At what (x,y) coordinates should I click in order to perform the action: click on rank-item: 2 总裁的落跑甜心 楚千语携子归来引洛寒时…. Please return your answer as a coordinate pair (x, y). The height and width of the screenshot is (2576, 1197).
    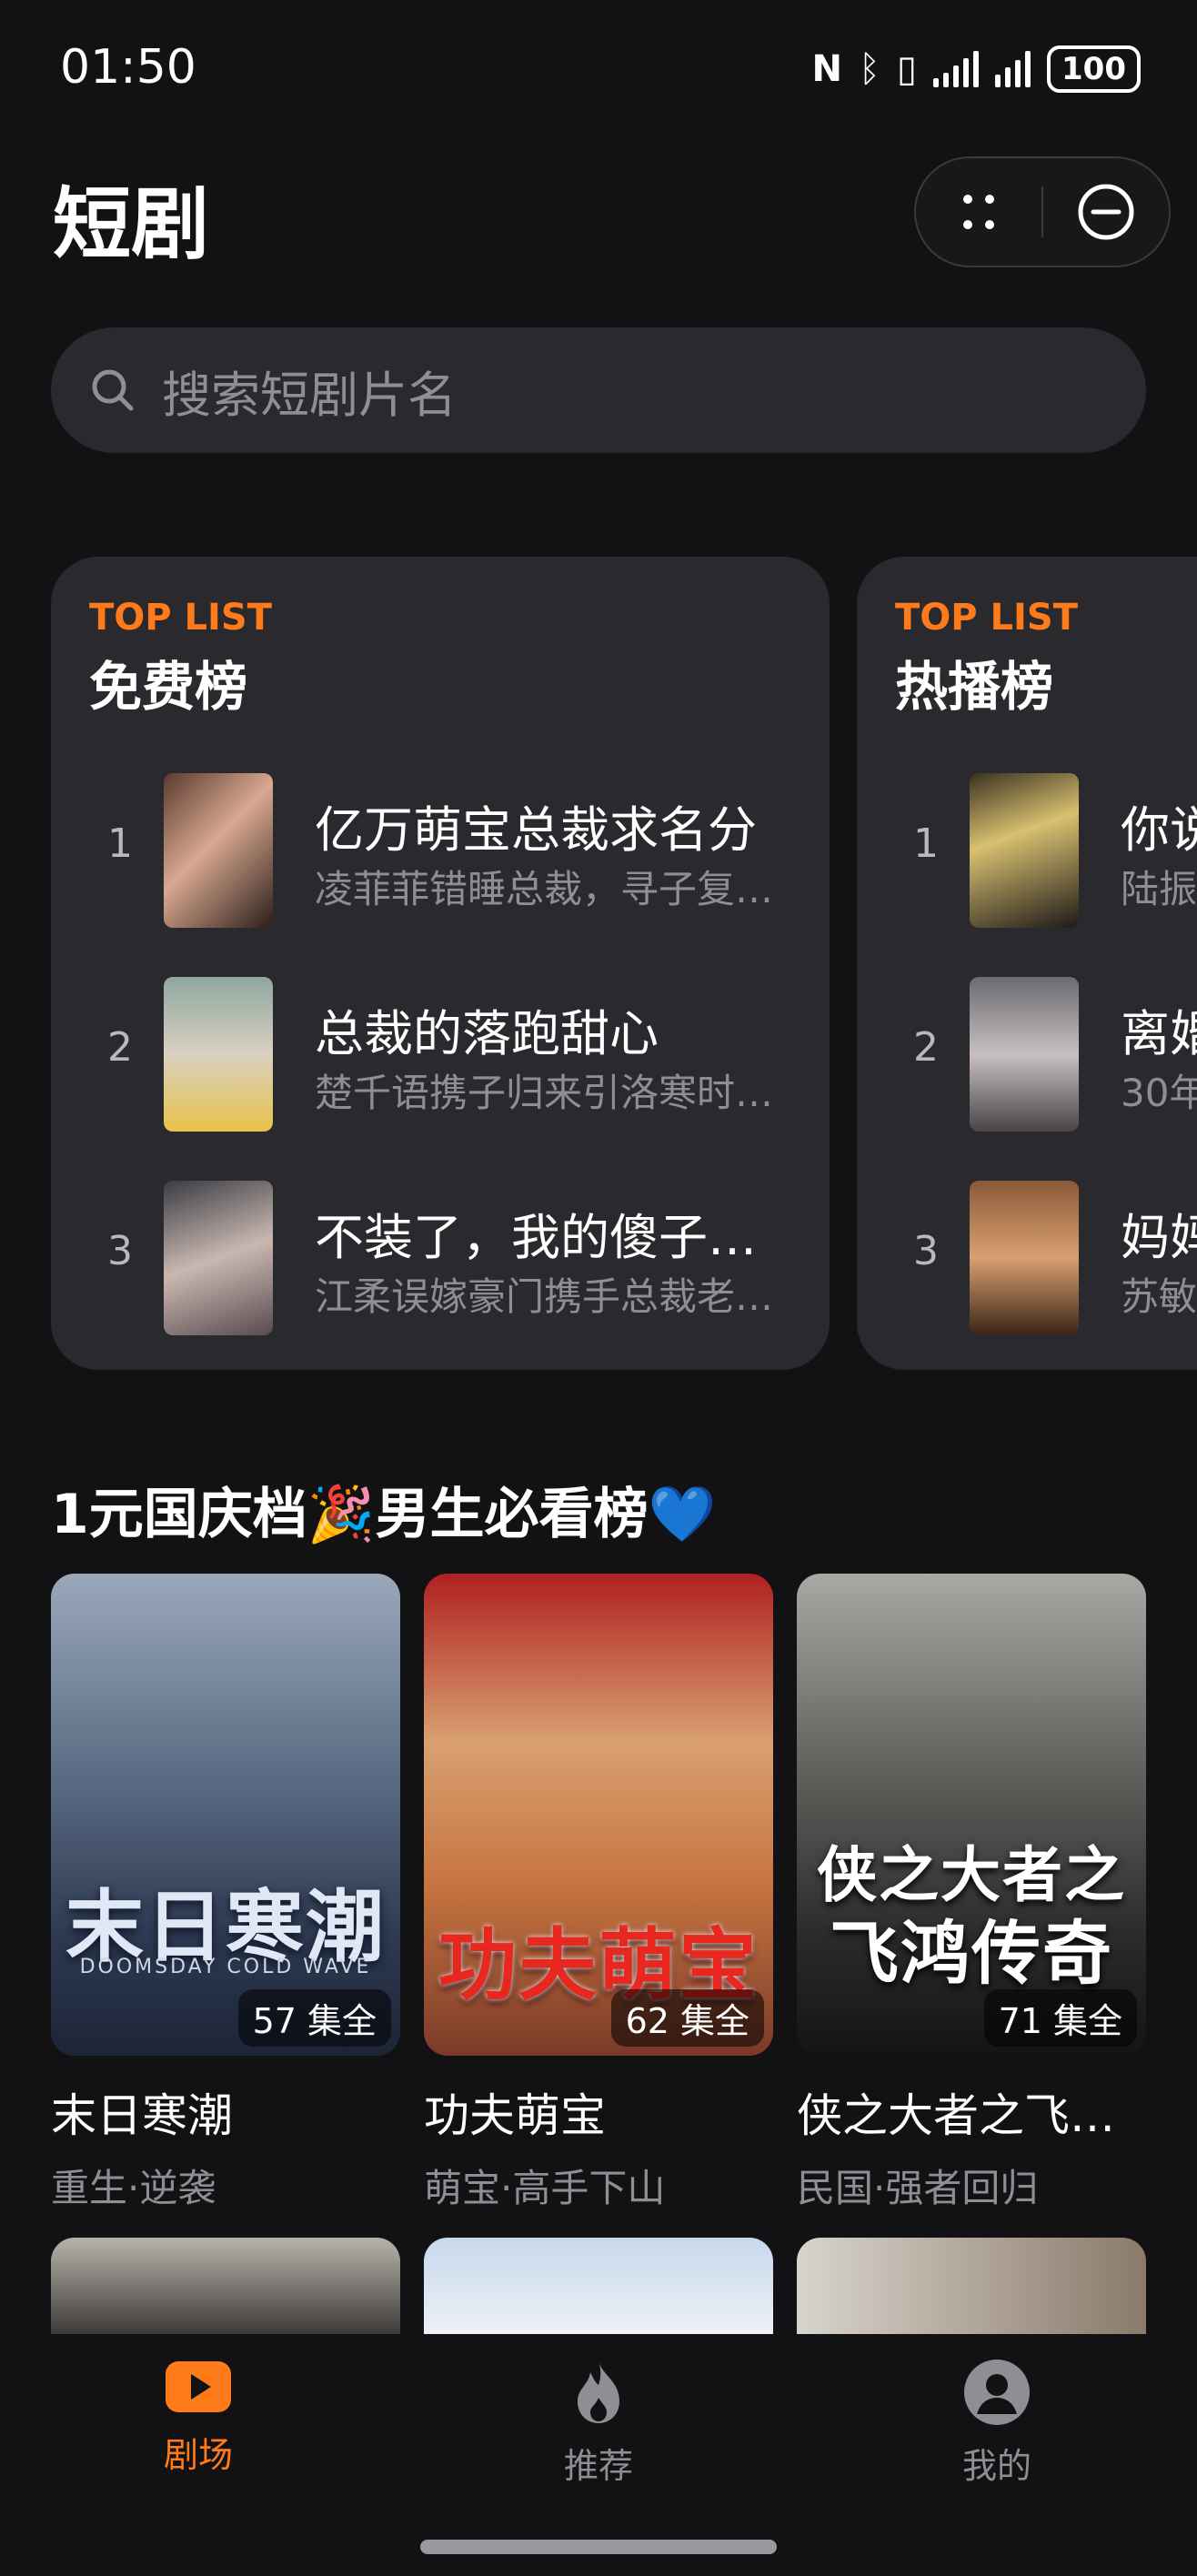
    Looking at the image, I should click on (440, 1054).